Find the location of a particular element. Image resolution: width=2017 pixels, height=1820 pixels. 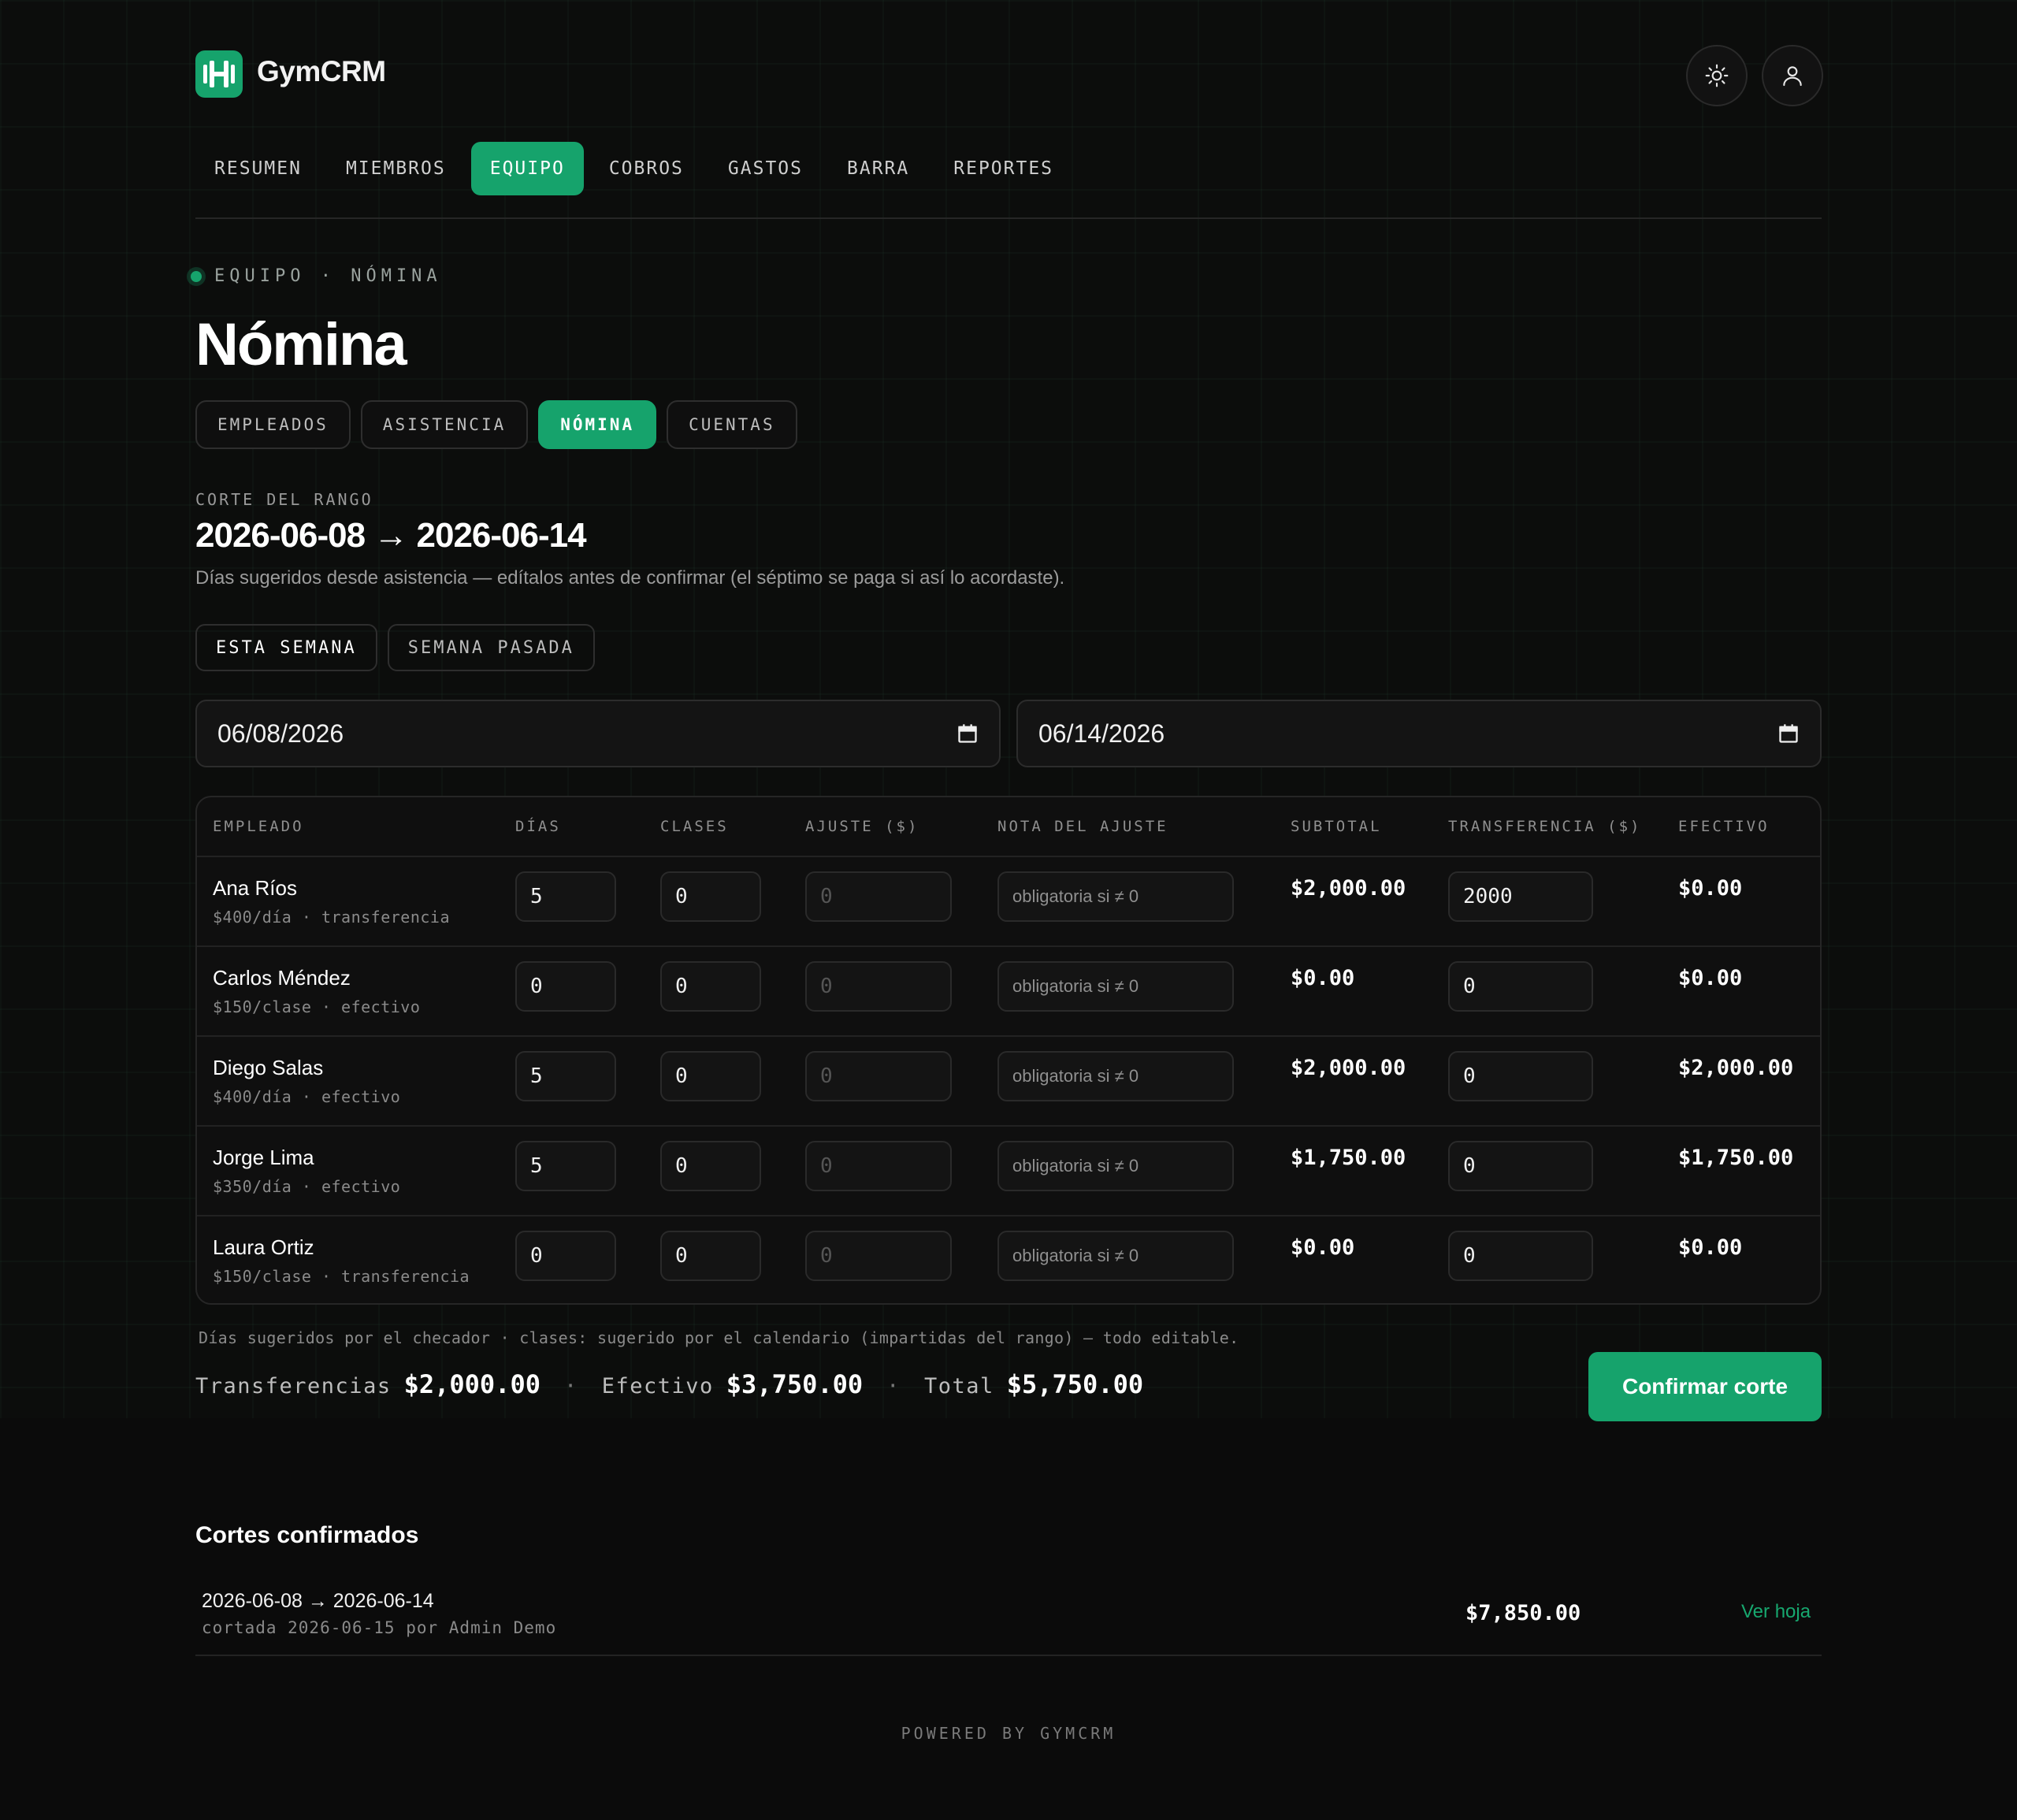

quick-ranges: ESTA SEMANA SEMANA PASADA is located at coordinates (400, 647).